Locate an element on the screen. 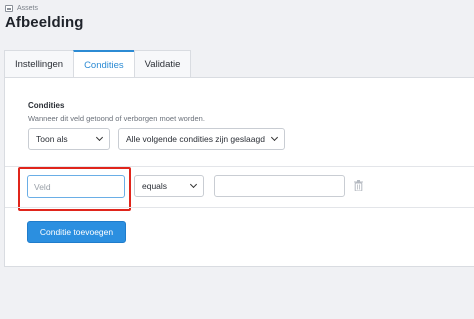 Image resolution: width=474 pixels, height=319 pixels. tab-validatie: Validatie is located at coordinates (162, 63).